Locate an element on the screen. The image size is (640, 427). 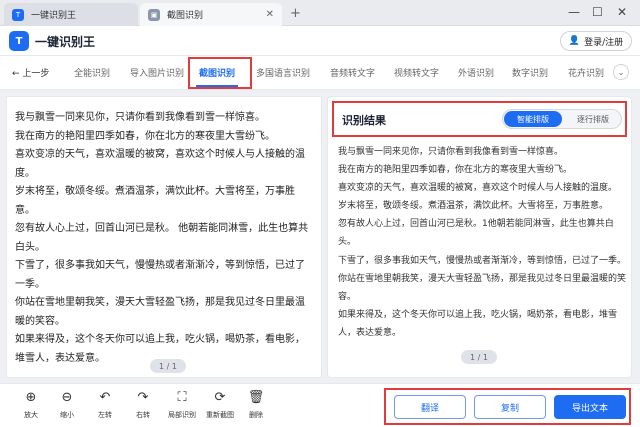
login-button: 👤 登录/注册 is located at coordinates (596, 41).